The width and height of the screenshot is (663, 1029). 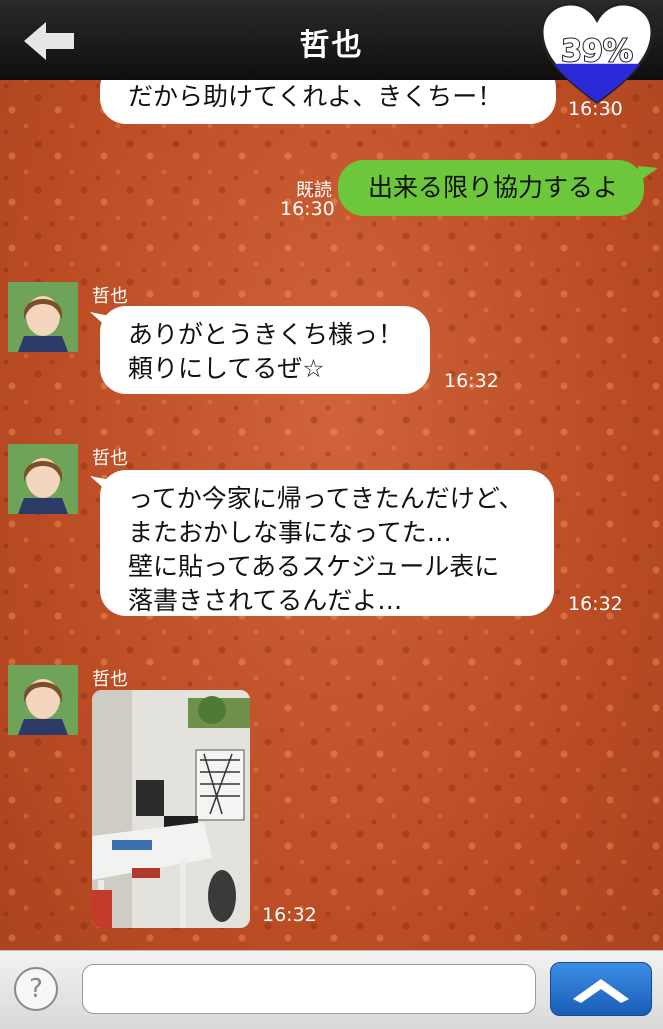 What do you see at coordinates (314, 566) in the screenshot?
I see `message-line: 壁に貼ってあるスケジュール表に` at bounding box center [314, 566].